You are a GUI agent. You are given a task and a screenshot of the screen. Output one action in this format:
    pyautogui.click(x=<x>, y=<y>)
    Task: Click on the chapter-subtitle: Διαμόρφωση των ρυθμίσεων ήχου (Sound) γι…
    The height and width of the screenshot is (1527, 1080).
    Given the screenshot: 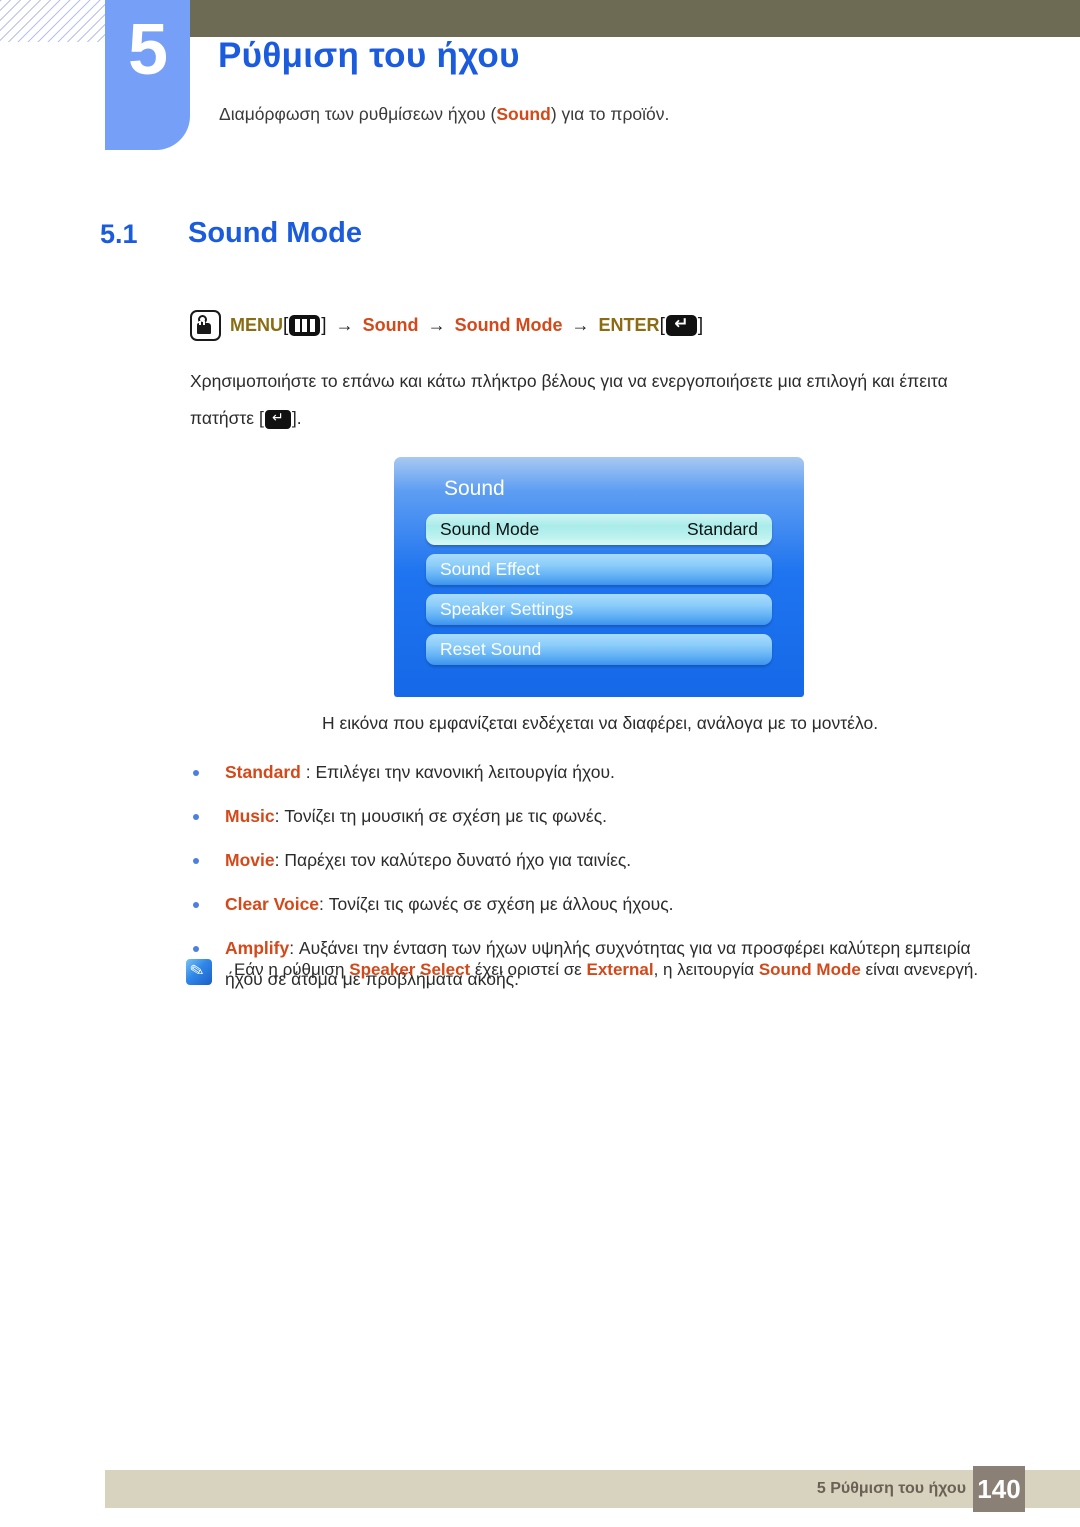 What is the action you would take?
    pyautogui.click(x=444, y=114)
    